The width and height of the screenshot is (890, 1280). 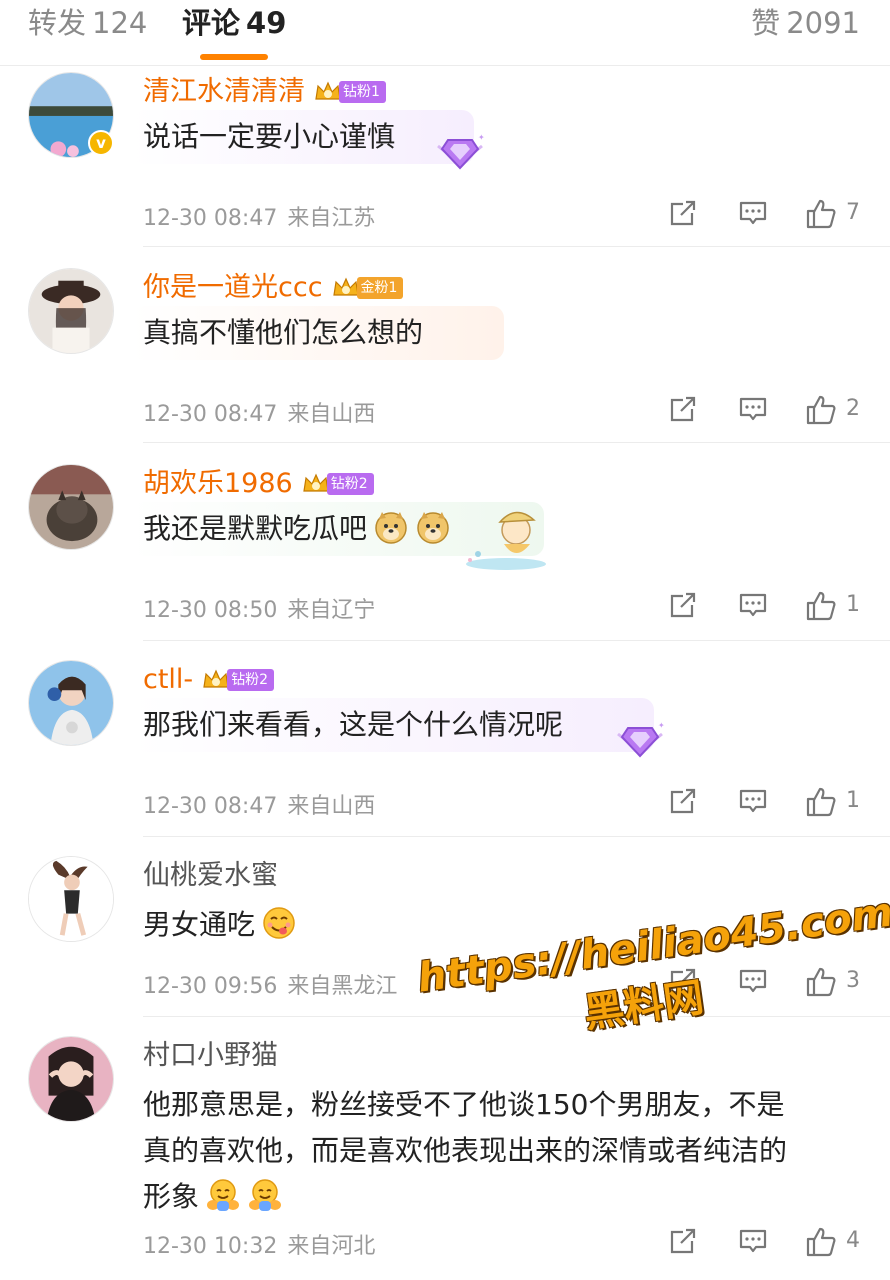 What do you see at coordinates (283, 332) in the screenshot?
I see `comment-text: 真搞不懂他们怎么想的` at bounding box center [283, 332].